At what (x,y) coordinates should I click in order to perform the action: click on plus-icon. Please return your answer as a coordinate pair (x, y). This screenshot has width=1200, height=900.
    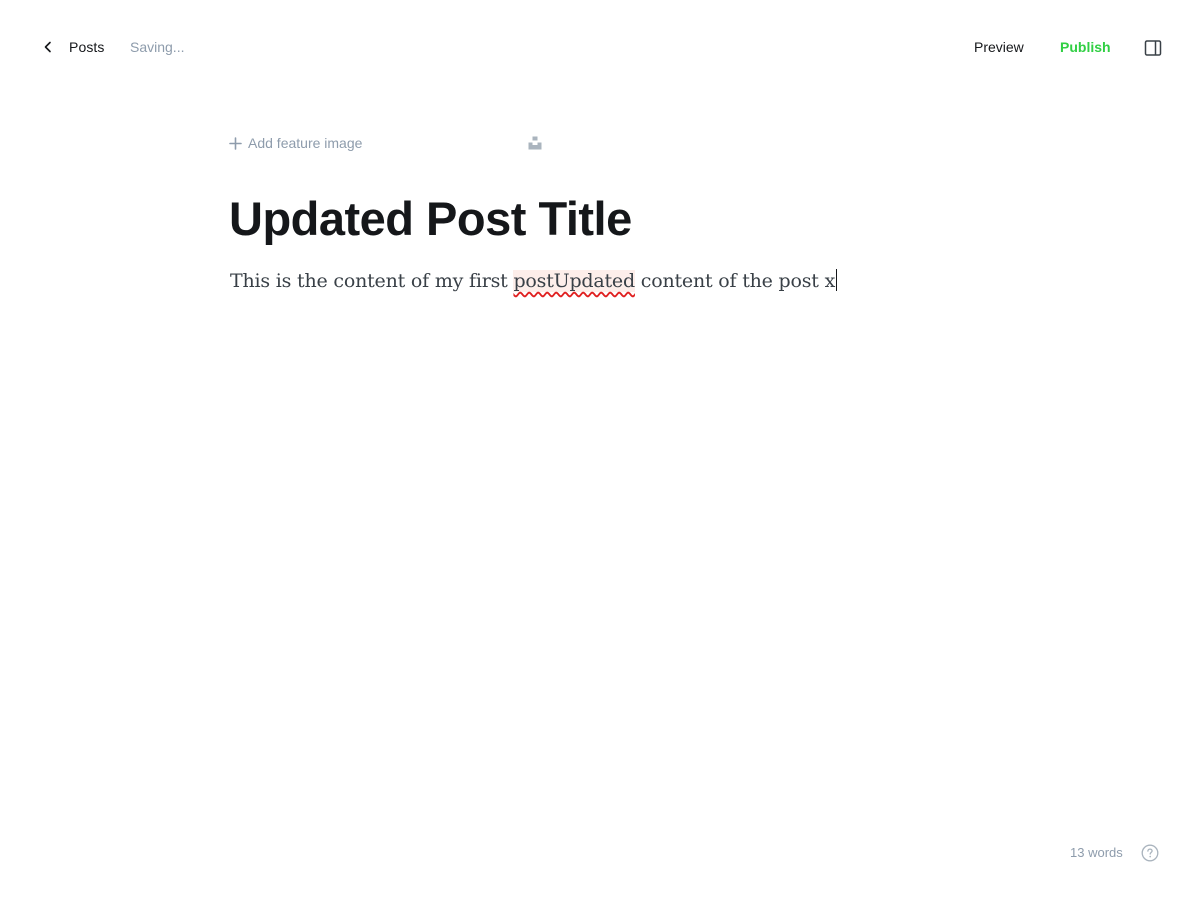
    Looking at the image, I should click on (235, 143).